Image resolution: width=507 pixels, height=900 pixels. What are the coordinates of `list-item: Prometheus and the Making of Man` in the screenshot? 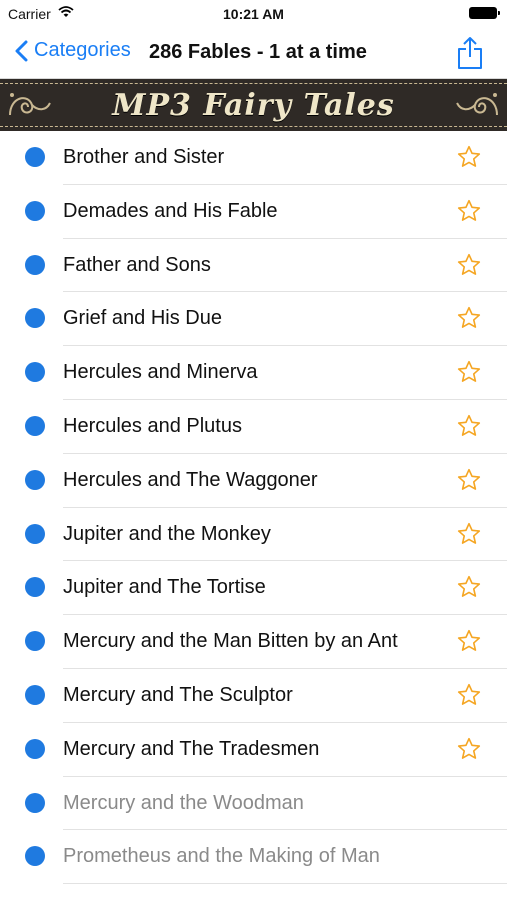 It's located at (253, 857).